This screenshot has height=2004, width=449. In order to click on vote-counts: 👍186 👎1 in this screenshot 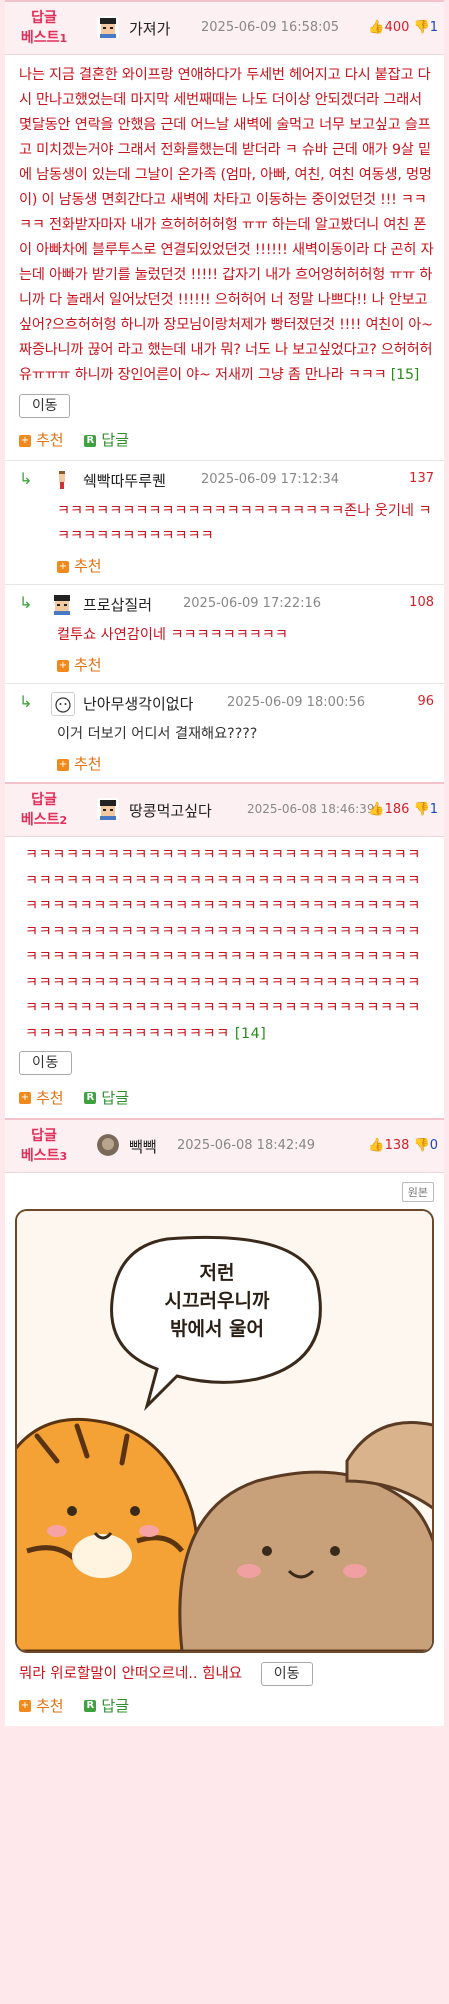, I will do `click(403, 809)`.